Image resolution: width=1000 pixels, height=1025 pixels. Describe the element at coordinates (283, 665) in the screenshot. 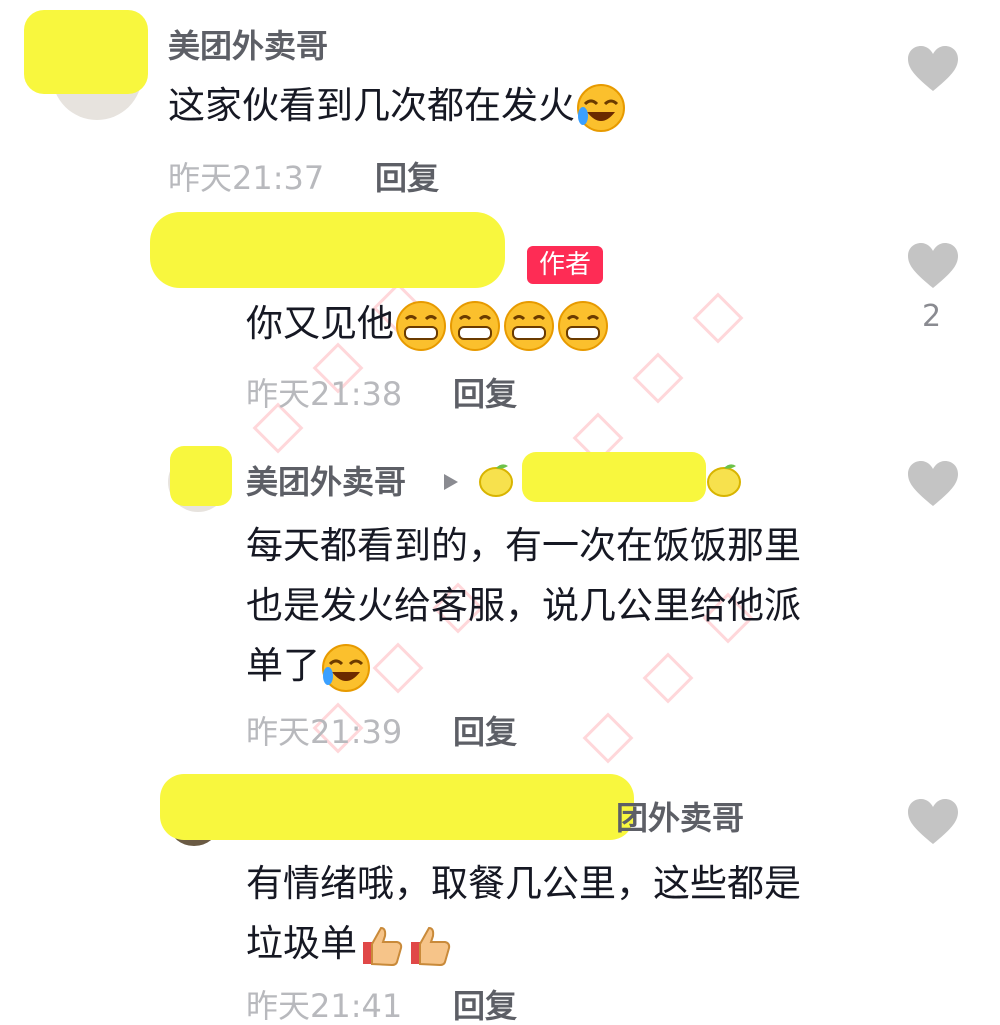

I see `comment-text-body: 单了` at that location.